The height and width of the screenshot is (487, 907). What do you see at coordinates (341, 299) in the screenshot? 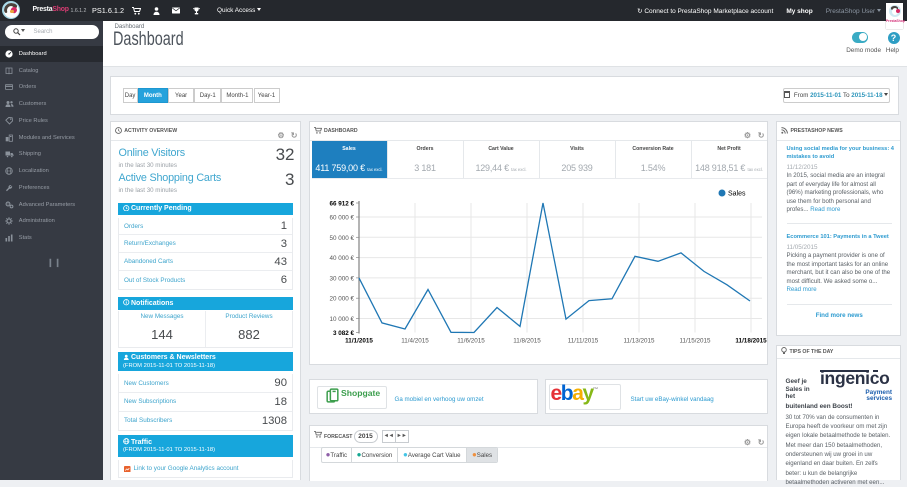
I see `svg-text: 20 000 €` at bounding box center [341, 299].